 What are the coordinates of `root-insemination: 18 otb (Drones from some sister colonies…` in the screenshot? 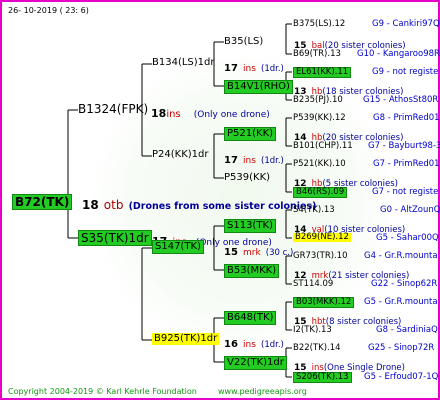 It's located at (199, 204).